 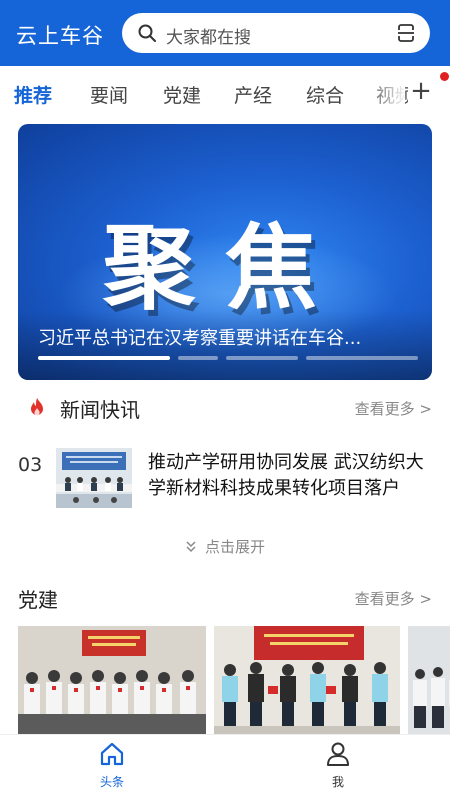 I want to click on carousel-indicator, so click(x=228, y=358).